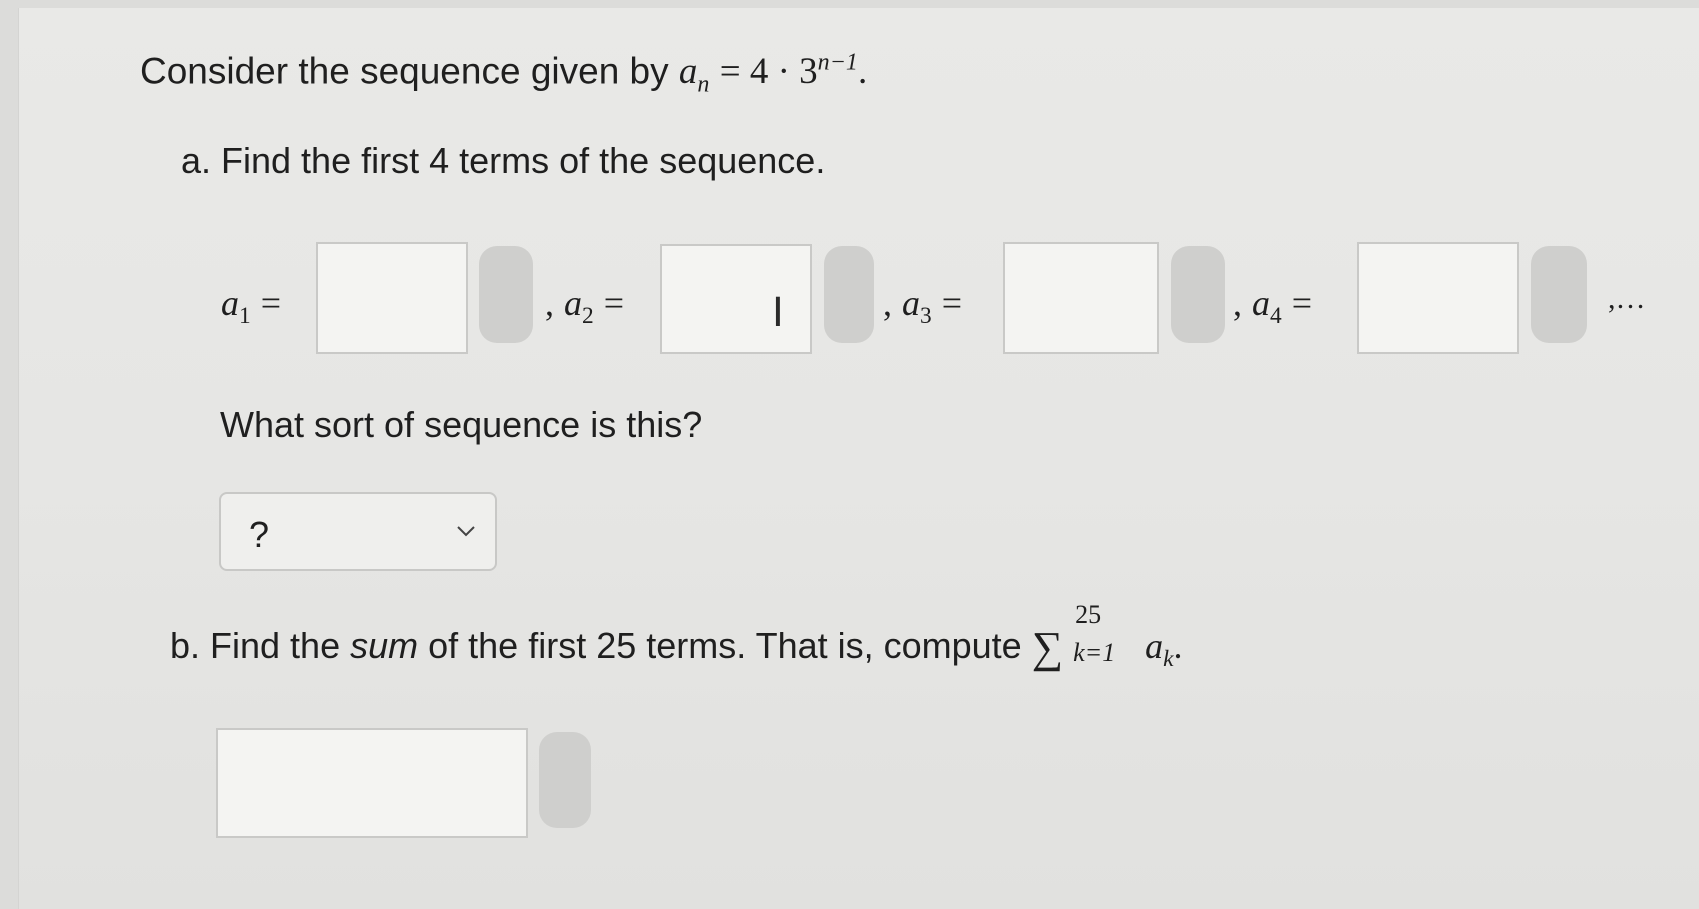  What do you see at coordinates (392, 298) in the screenshot?
I see `term-a1-input` at bounding box center [392, 298].